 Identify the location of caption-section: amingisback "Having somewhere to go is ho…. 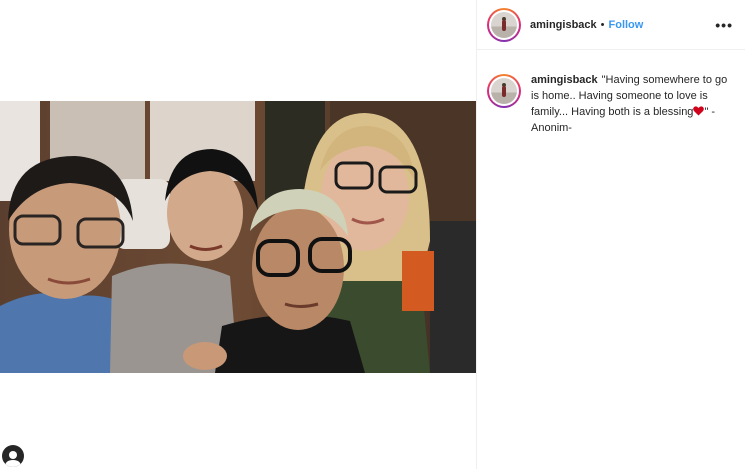
(611, 93).